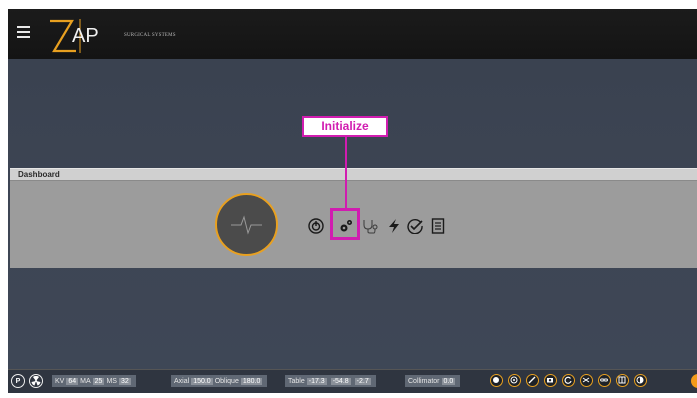  I want to click on scissors-button, so click(586, 380).